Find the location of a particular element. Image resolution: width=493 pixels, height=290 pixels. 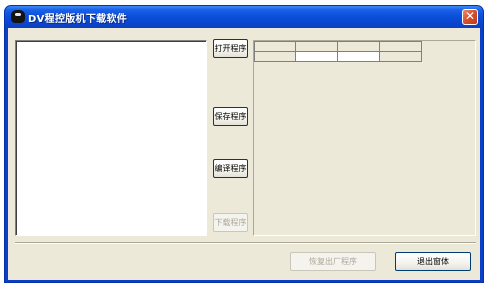

download-program-button: 下载程序 is located at coordinates (230, 222).